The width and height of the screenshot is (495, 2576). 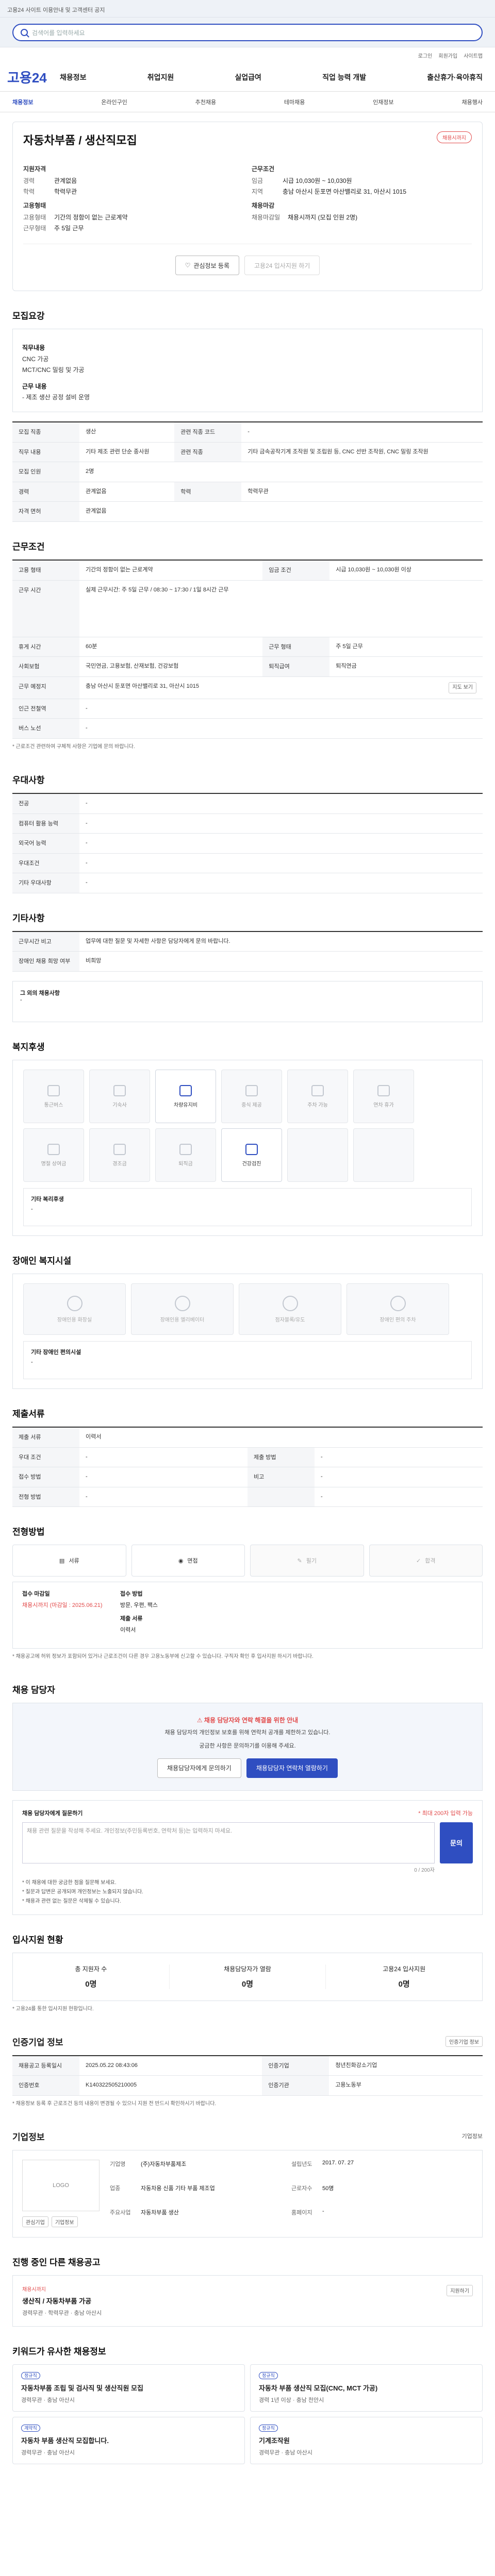 What do you see at coordinates (447, 55) in the screenshot?
I see `join-link: 회원가입` at bounding box center [447, 55].